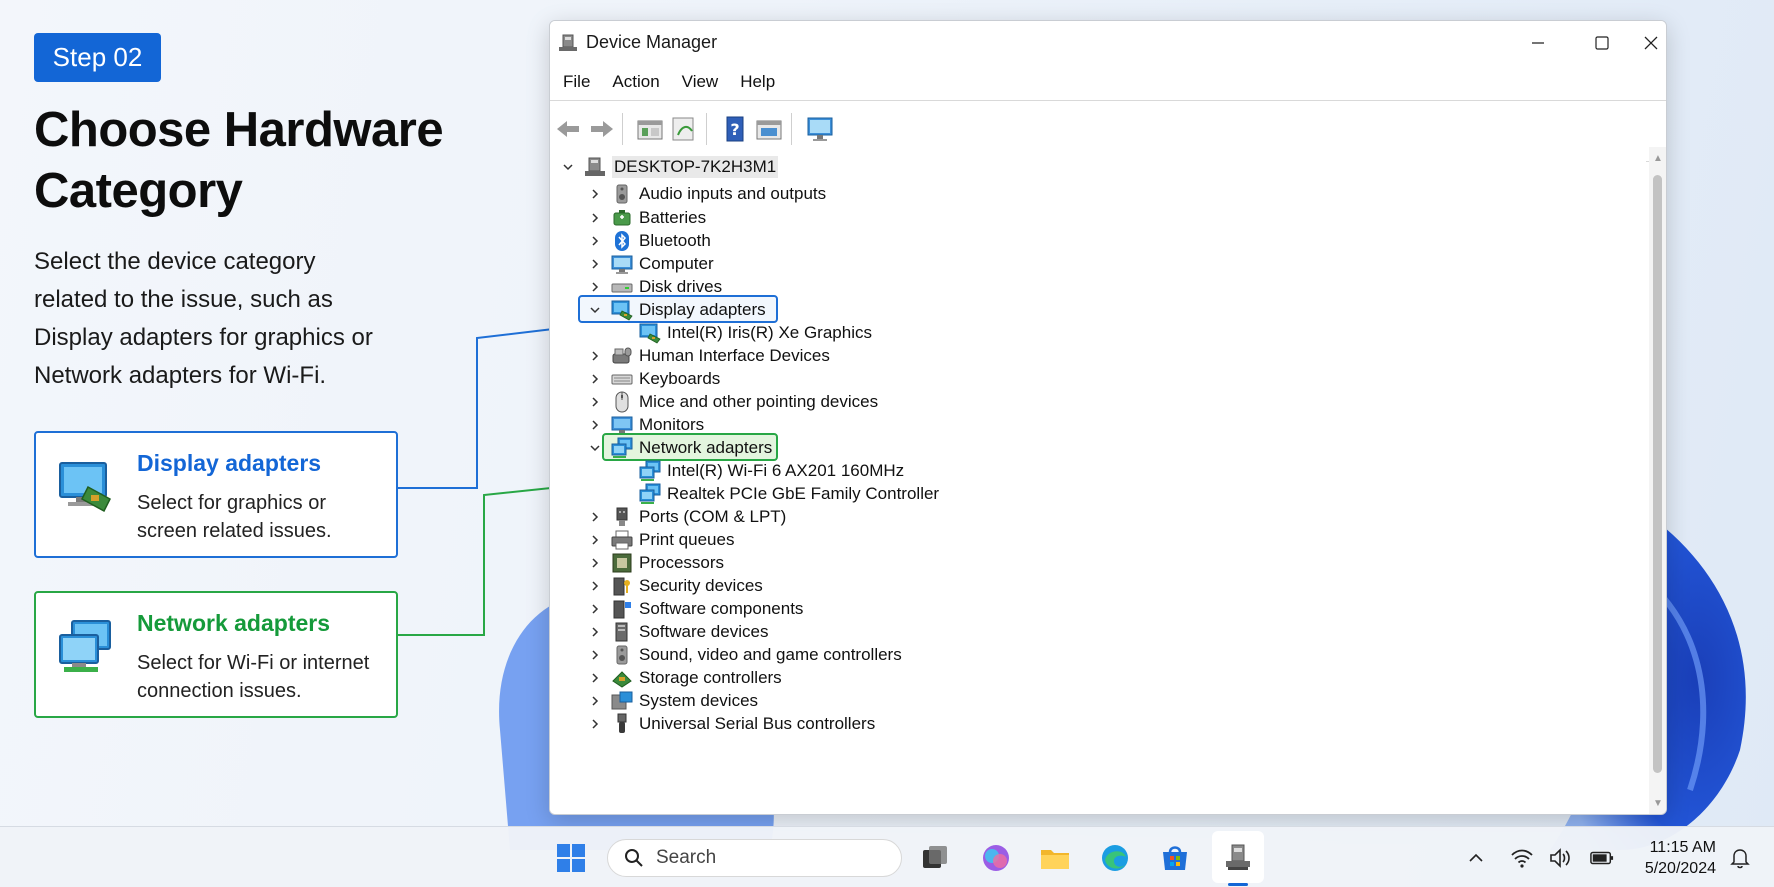 The width and height of the screenshot is (1774, 887). Describe the element at coordinates (1538, 43) in the screenshot. I see `minimize-button` at that location.